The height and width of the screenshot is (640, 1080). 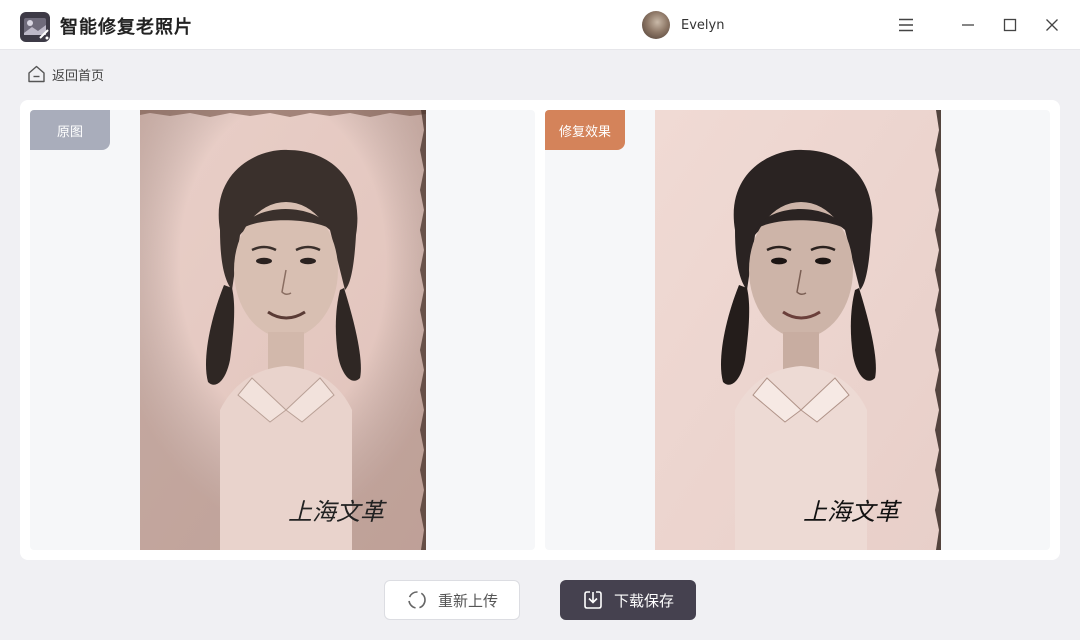 What do you see at coordinates (417, 600) in the screenshot?
I see `refresh-icon` at bounding box center [417, 600].